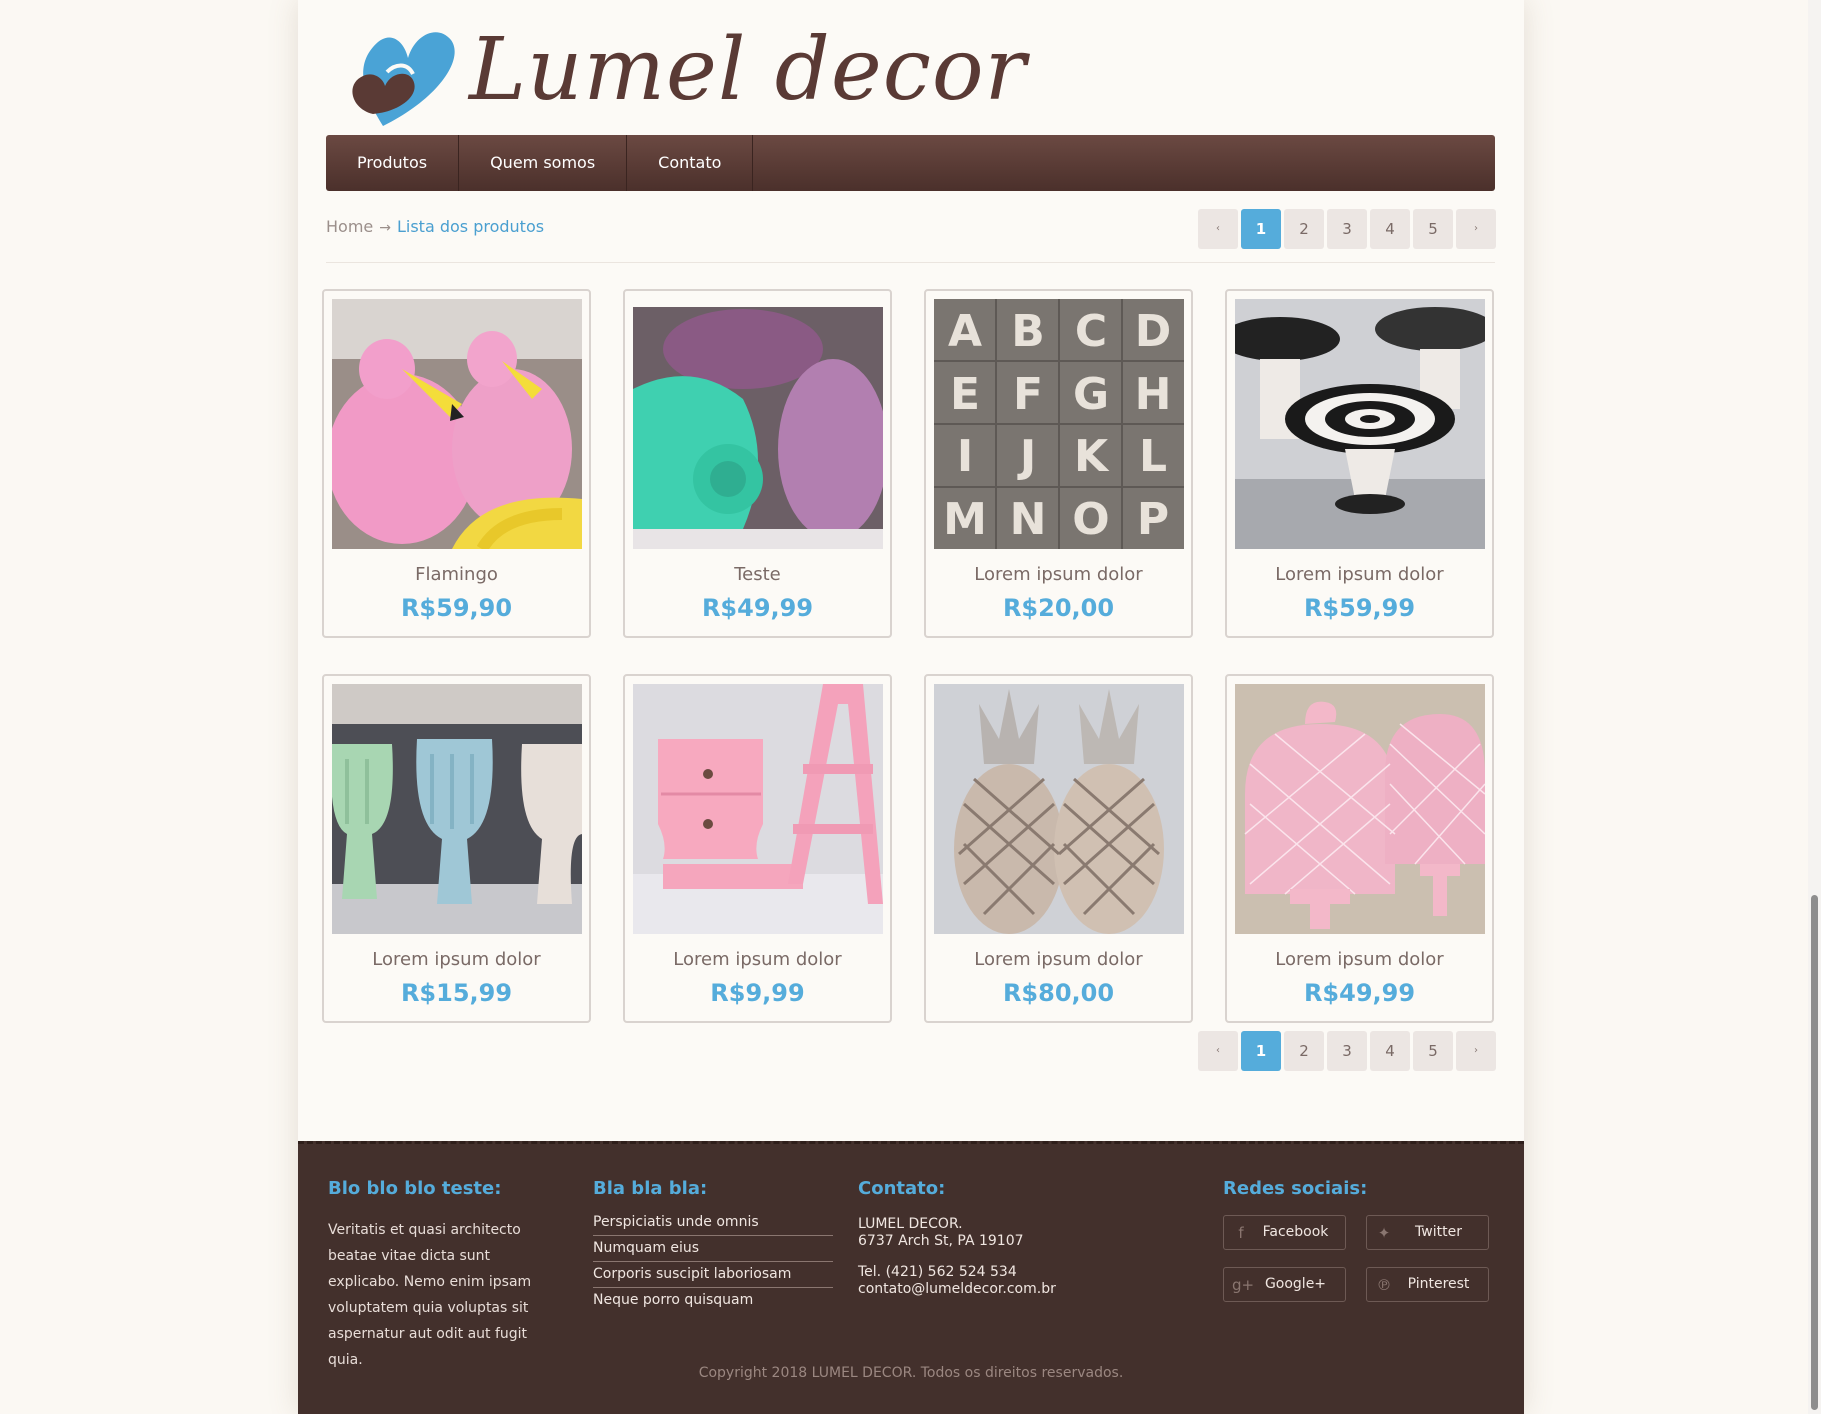 The height and width of the screenshot is (1414, 1821). I want to click on svg-text: N, so click(1028, 519).